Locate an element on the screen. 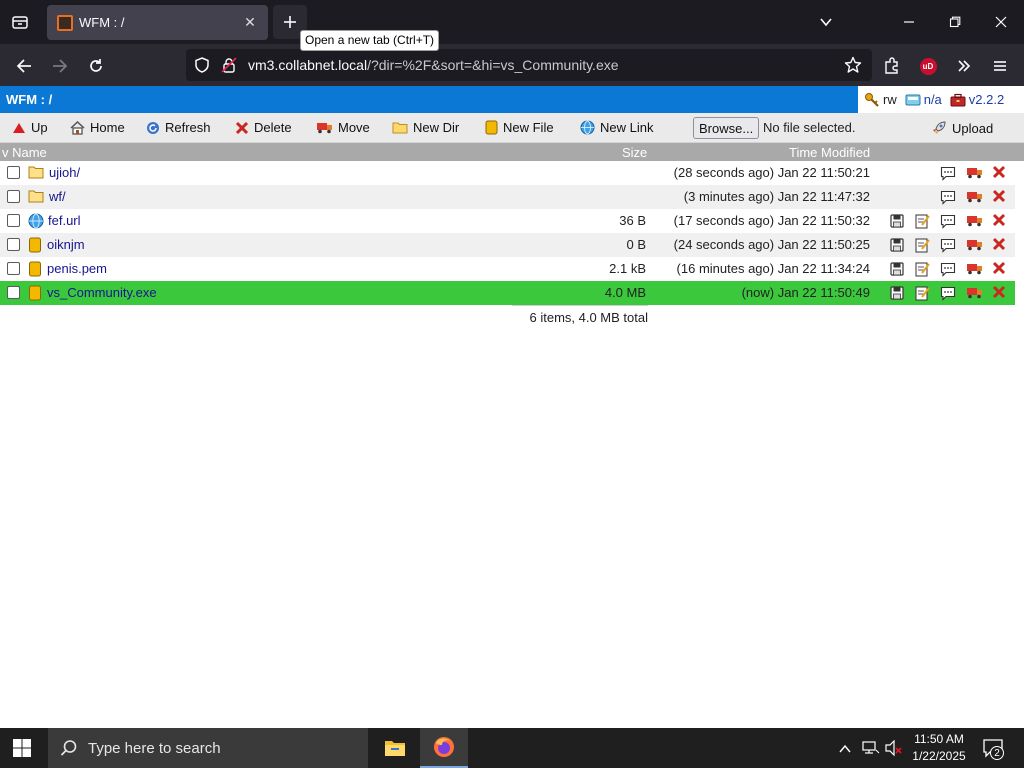 This screenshot has height=768, width=1024. browser-tab: WFM : / ✕ is located at coordinates (157, 22).